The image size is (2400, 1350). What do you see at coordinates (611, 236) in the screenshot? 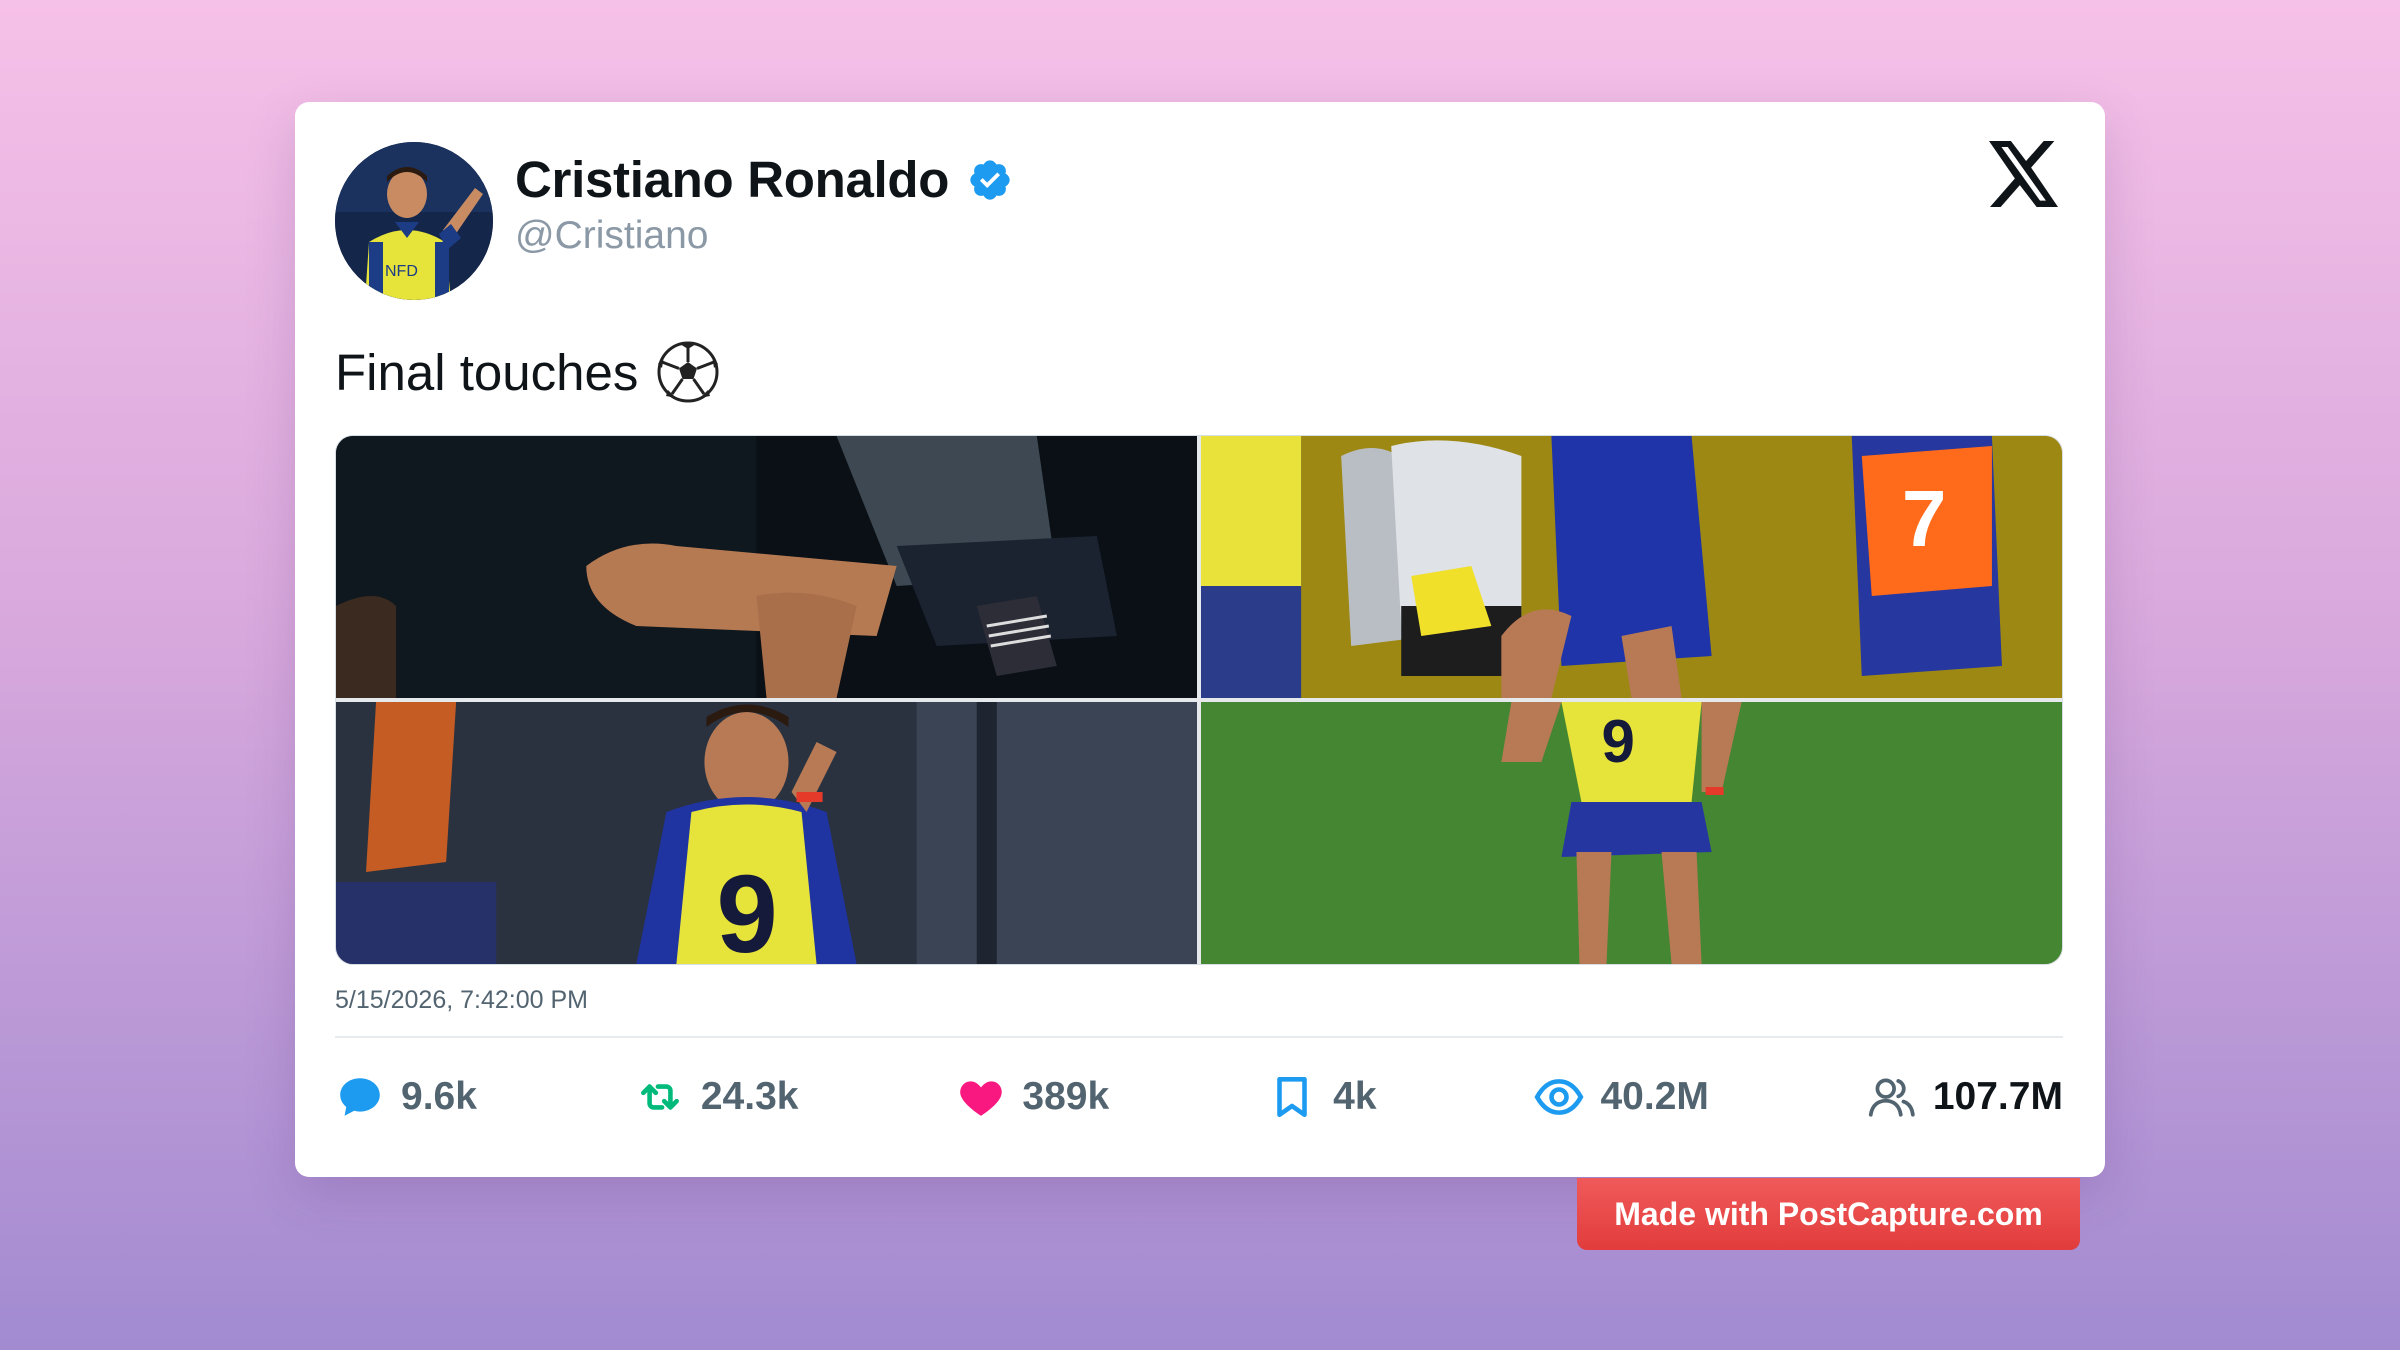
I see `user-handle: @Cristiano` at bounding box center [611, 236].